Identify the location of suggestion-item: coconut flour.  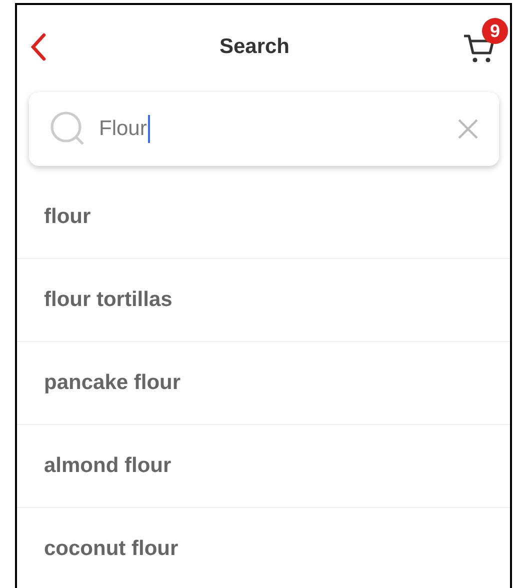
(263, 548).